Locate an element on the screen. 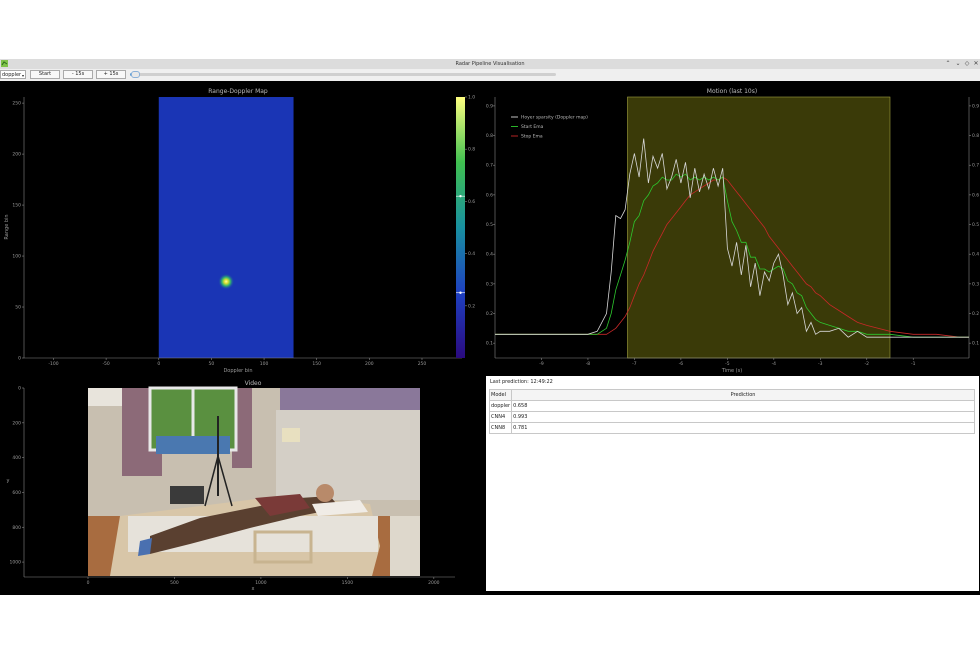  video-y-tick-label: 600 is located at coordinates (16, 493).